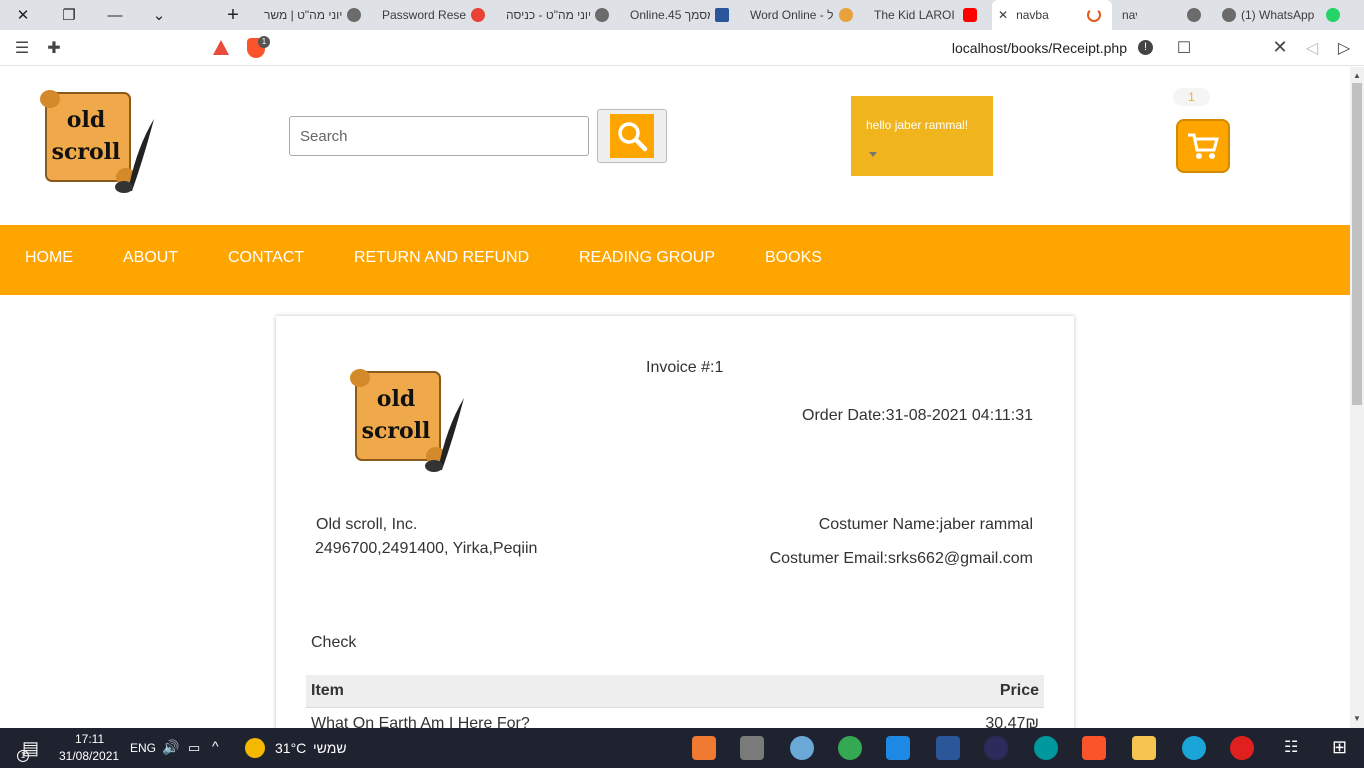 The width and height of the screenshot is (1364, 768). Describe the element at coordinates (793, 258) in the screenshot. I see `nav-books: BOOKS` at that location.